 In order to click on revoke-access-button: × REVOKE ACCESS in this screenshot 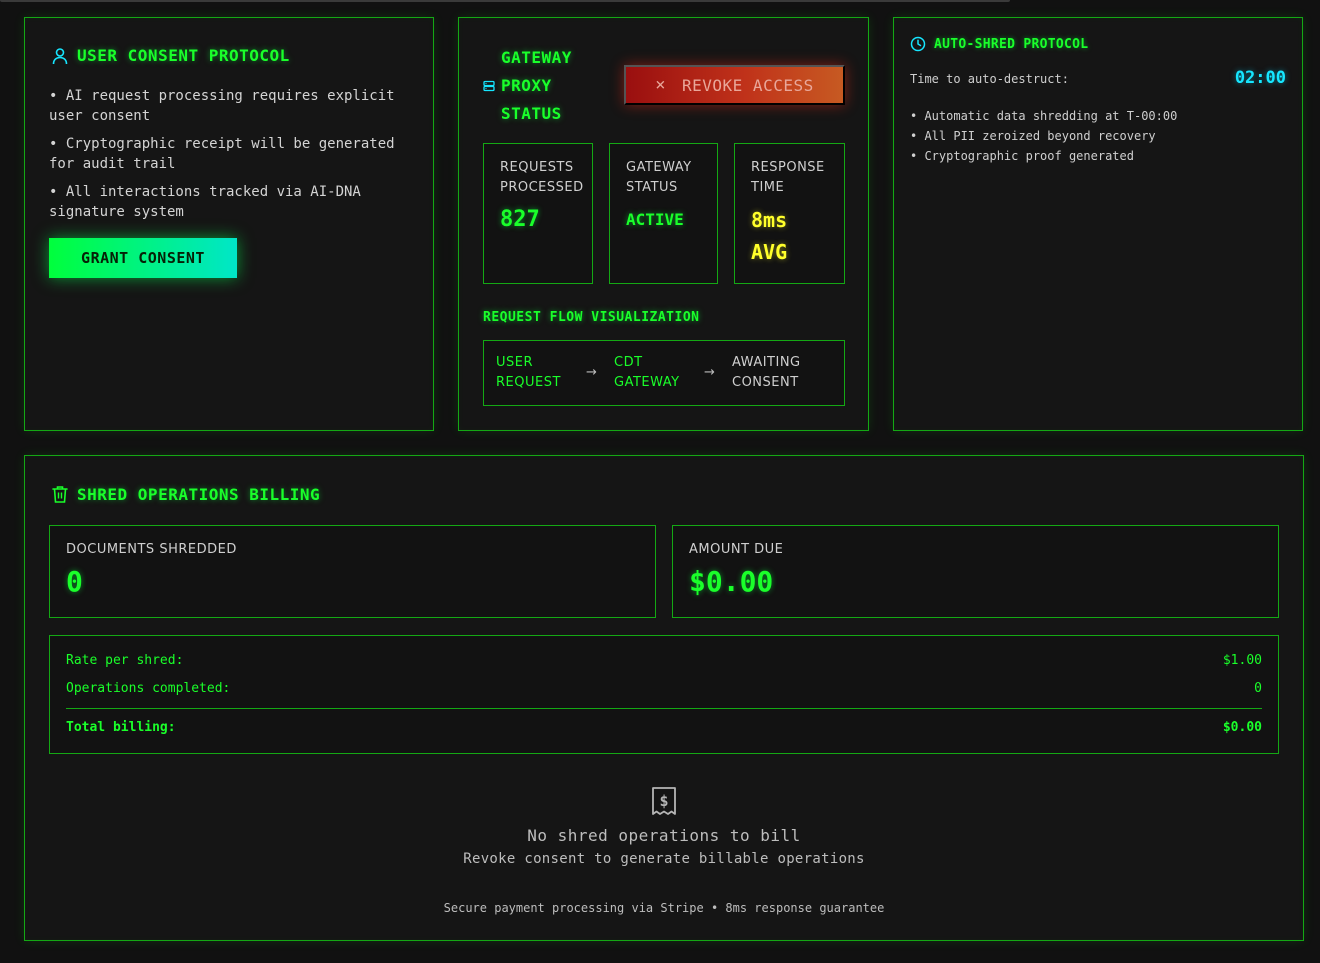, I will do `click(734, 85)`.